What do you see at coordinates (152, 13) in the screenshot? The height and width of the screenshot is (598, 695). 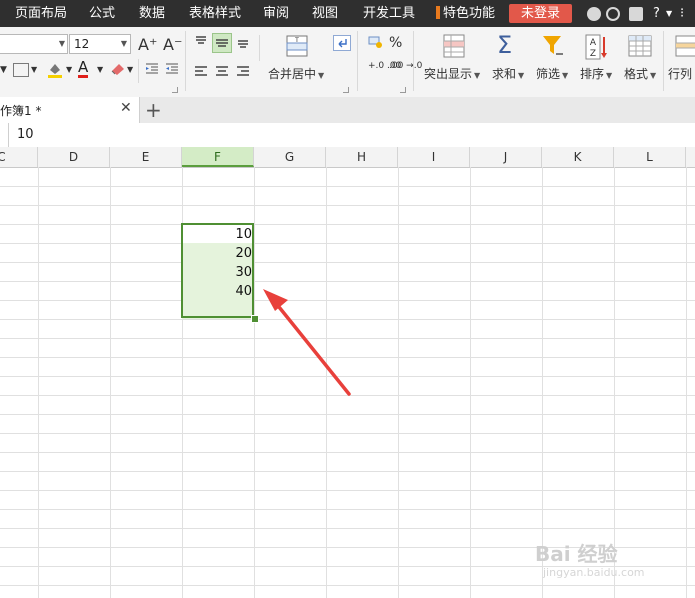 I see `menu-data: 数据` at bounding box center [152, 13].